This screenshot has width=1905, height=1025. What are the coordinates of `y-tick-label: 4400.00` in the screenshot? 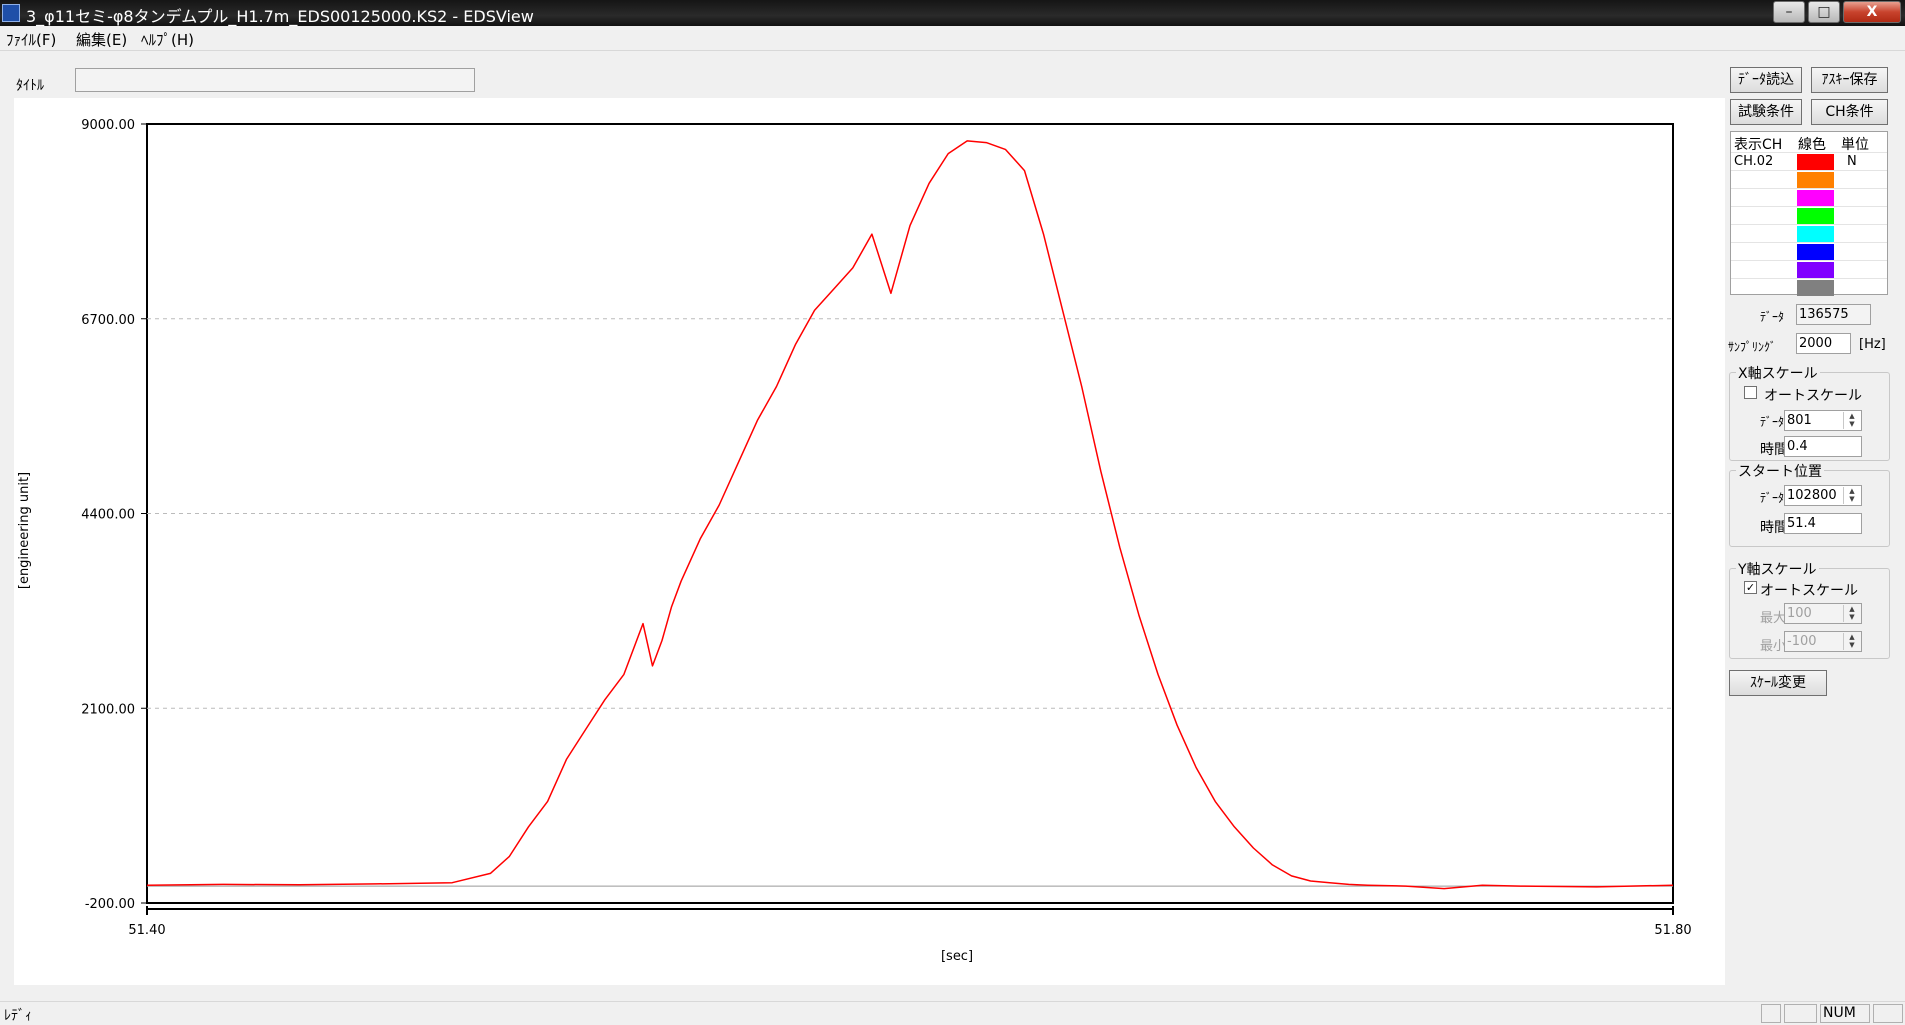 It's located at (108, 515).